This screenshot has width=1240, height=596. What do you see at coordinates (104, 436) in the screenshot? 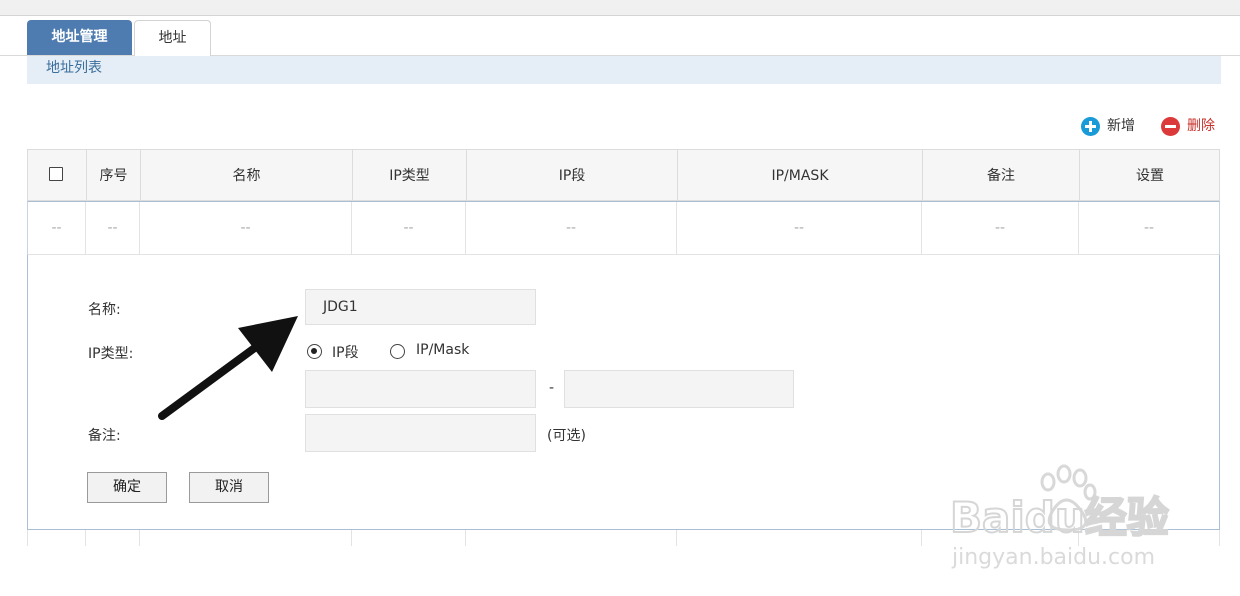
I see `note-label: 备注:` at bounding box center [104, 436].